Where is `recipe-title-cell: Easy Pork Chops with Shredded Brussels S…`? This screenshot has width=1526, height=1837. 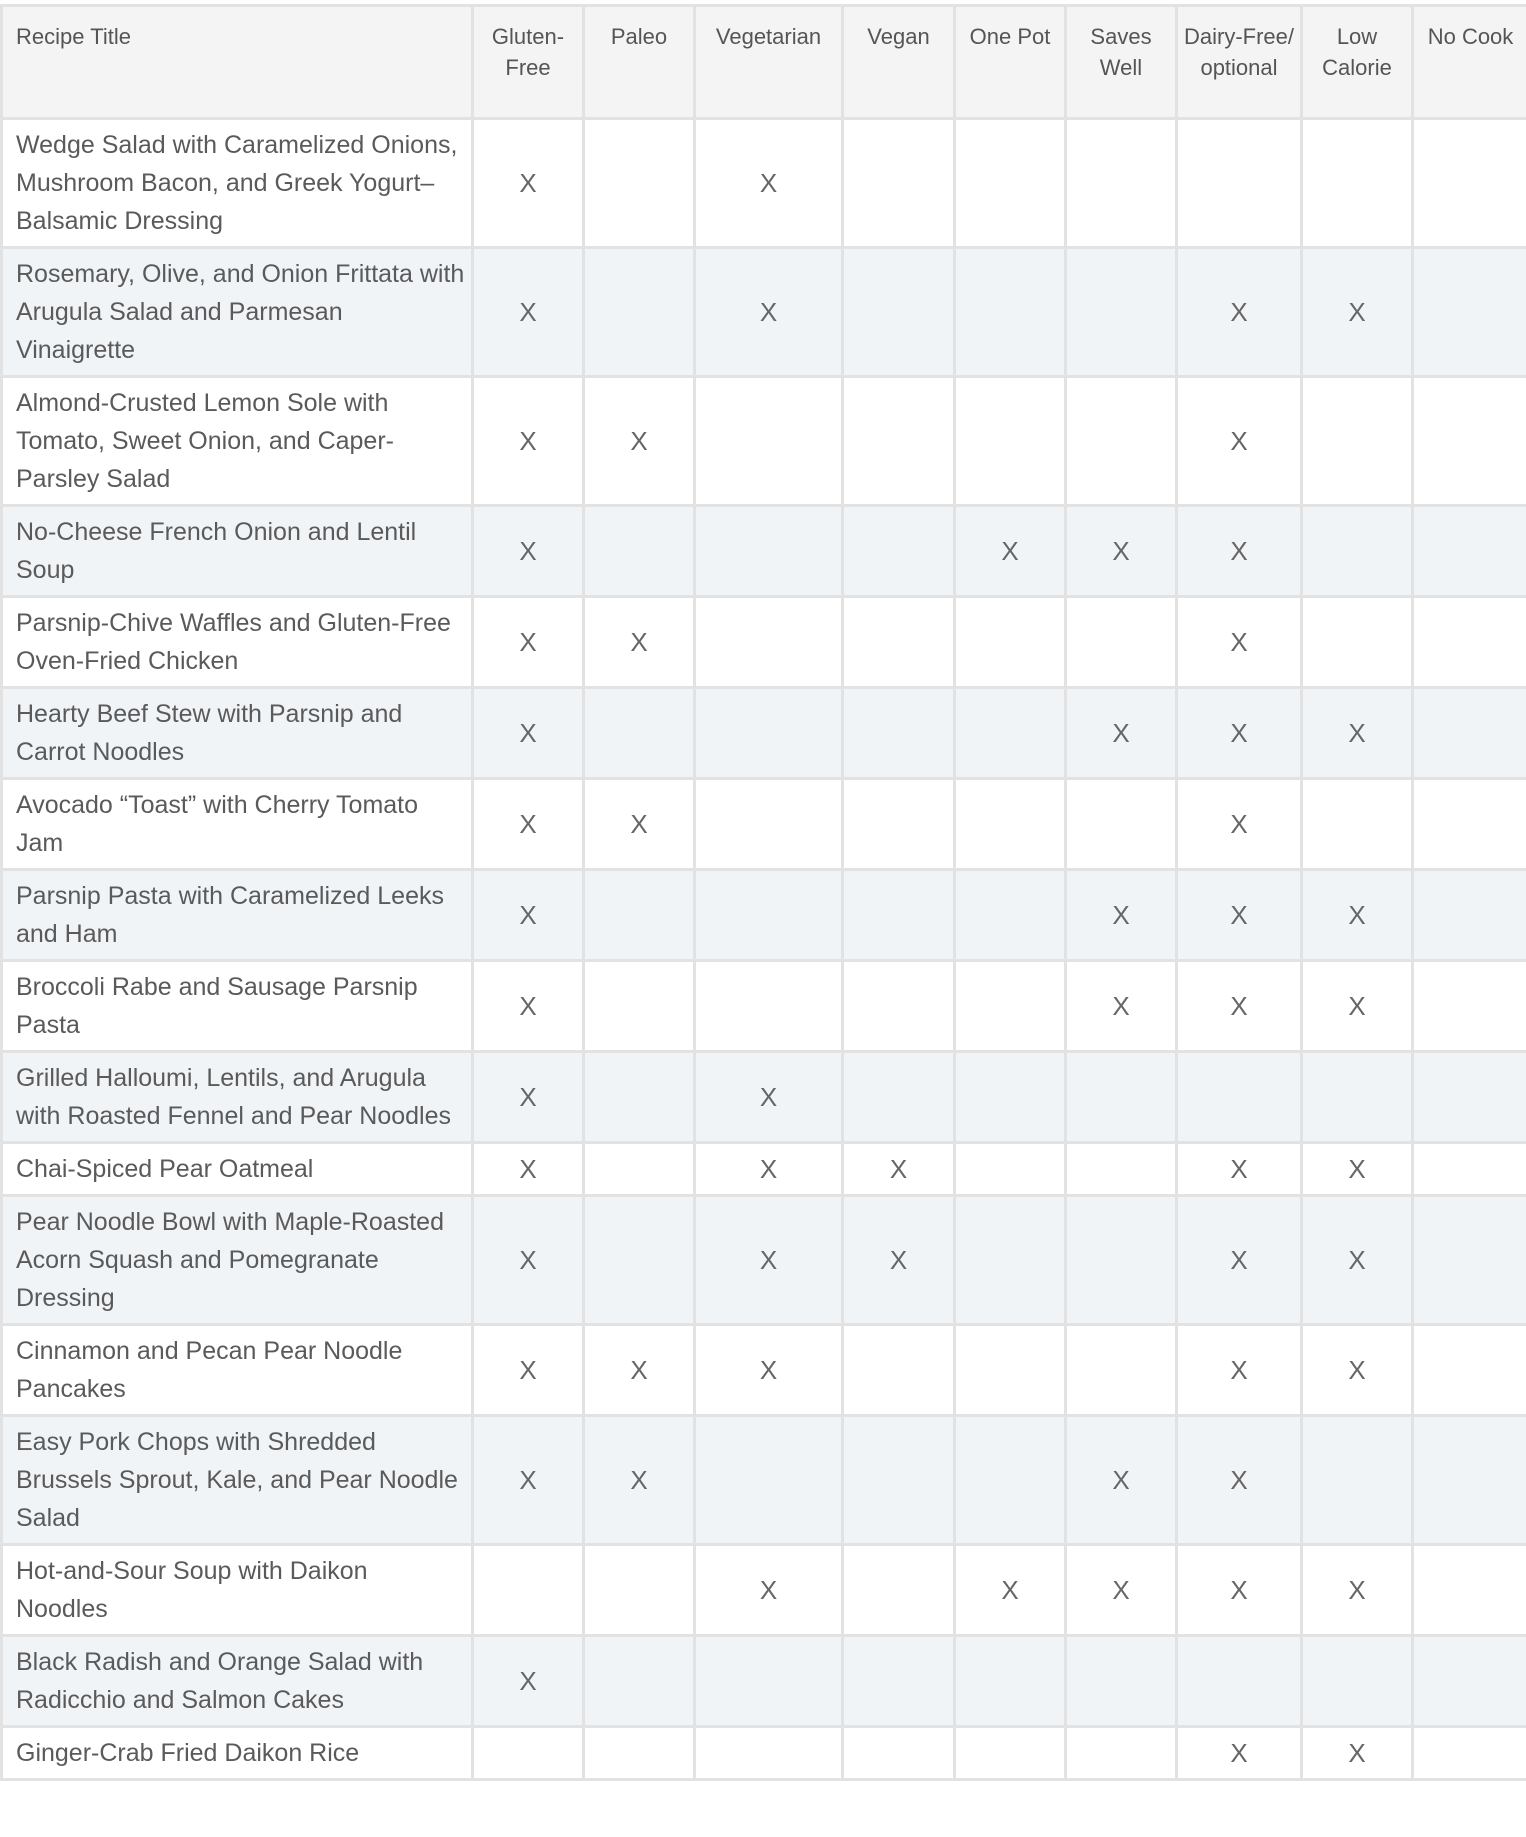 recipe-title-cell: Easy Pork Chops with Shredded Brussels S… is located at coordinates (238, 1481).